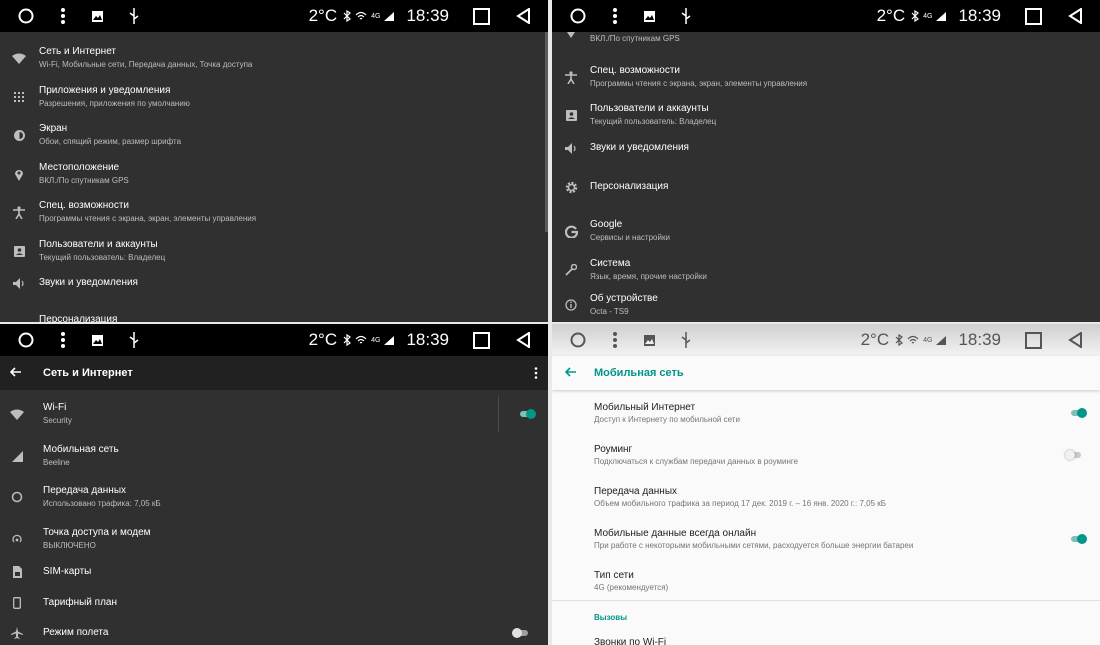 The width and height of the screenshot is (1100, 645). Describe the element at coordinates (826, 373) in the screenshot. I see `toolbar: Мобильная сеть` at that location.